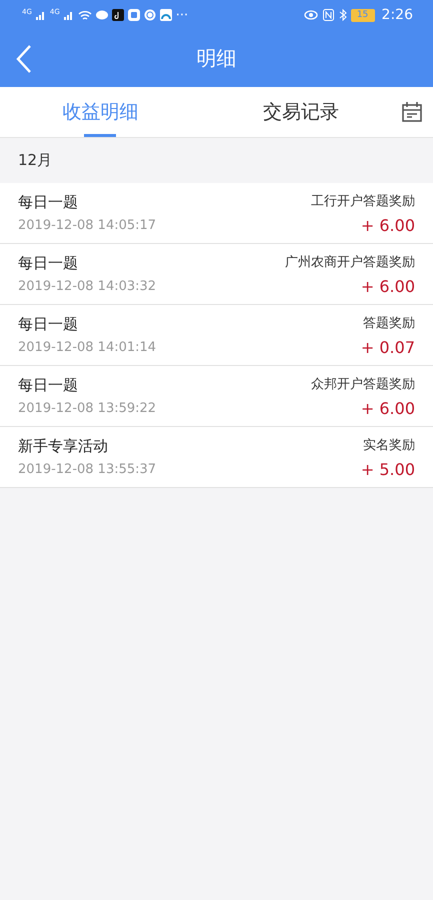  Describe the element at coordinates (24, 59) in the screenshot. I see `back-button` at that location.